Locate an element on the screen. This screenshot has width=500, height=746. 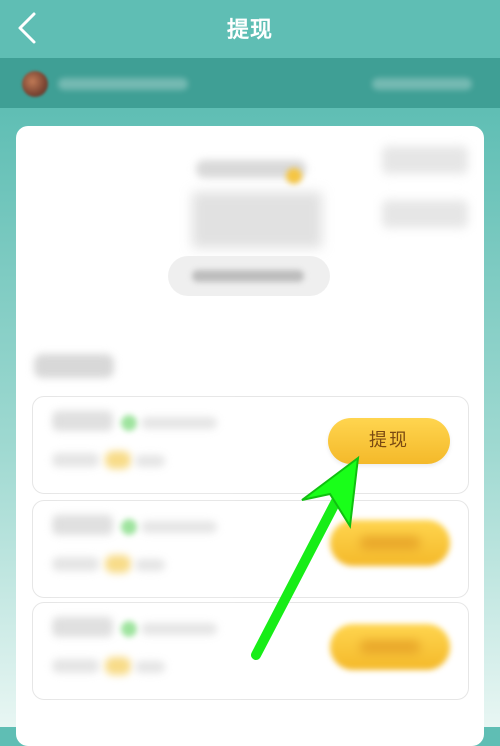
coin-icon is located at coordinates (294, 176).